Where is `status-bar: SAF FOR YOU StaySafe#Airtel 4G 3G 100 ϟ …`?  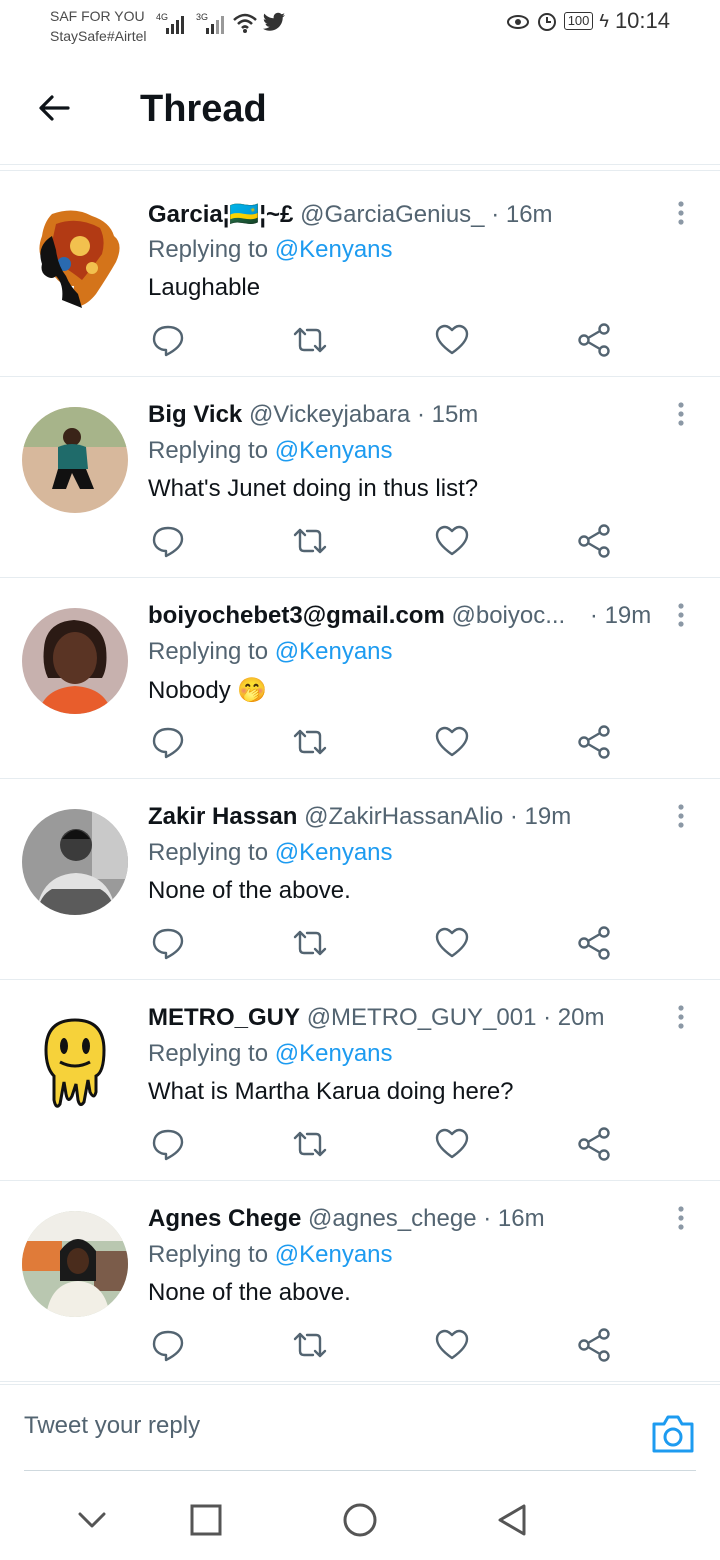
status-bar: SAF FOR YOU StaySafe#Airtel 4G 3G 100 ϟ … is located at coordinates (360, 28).